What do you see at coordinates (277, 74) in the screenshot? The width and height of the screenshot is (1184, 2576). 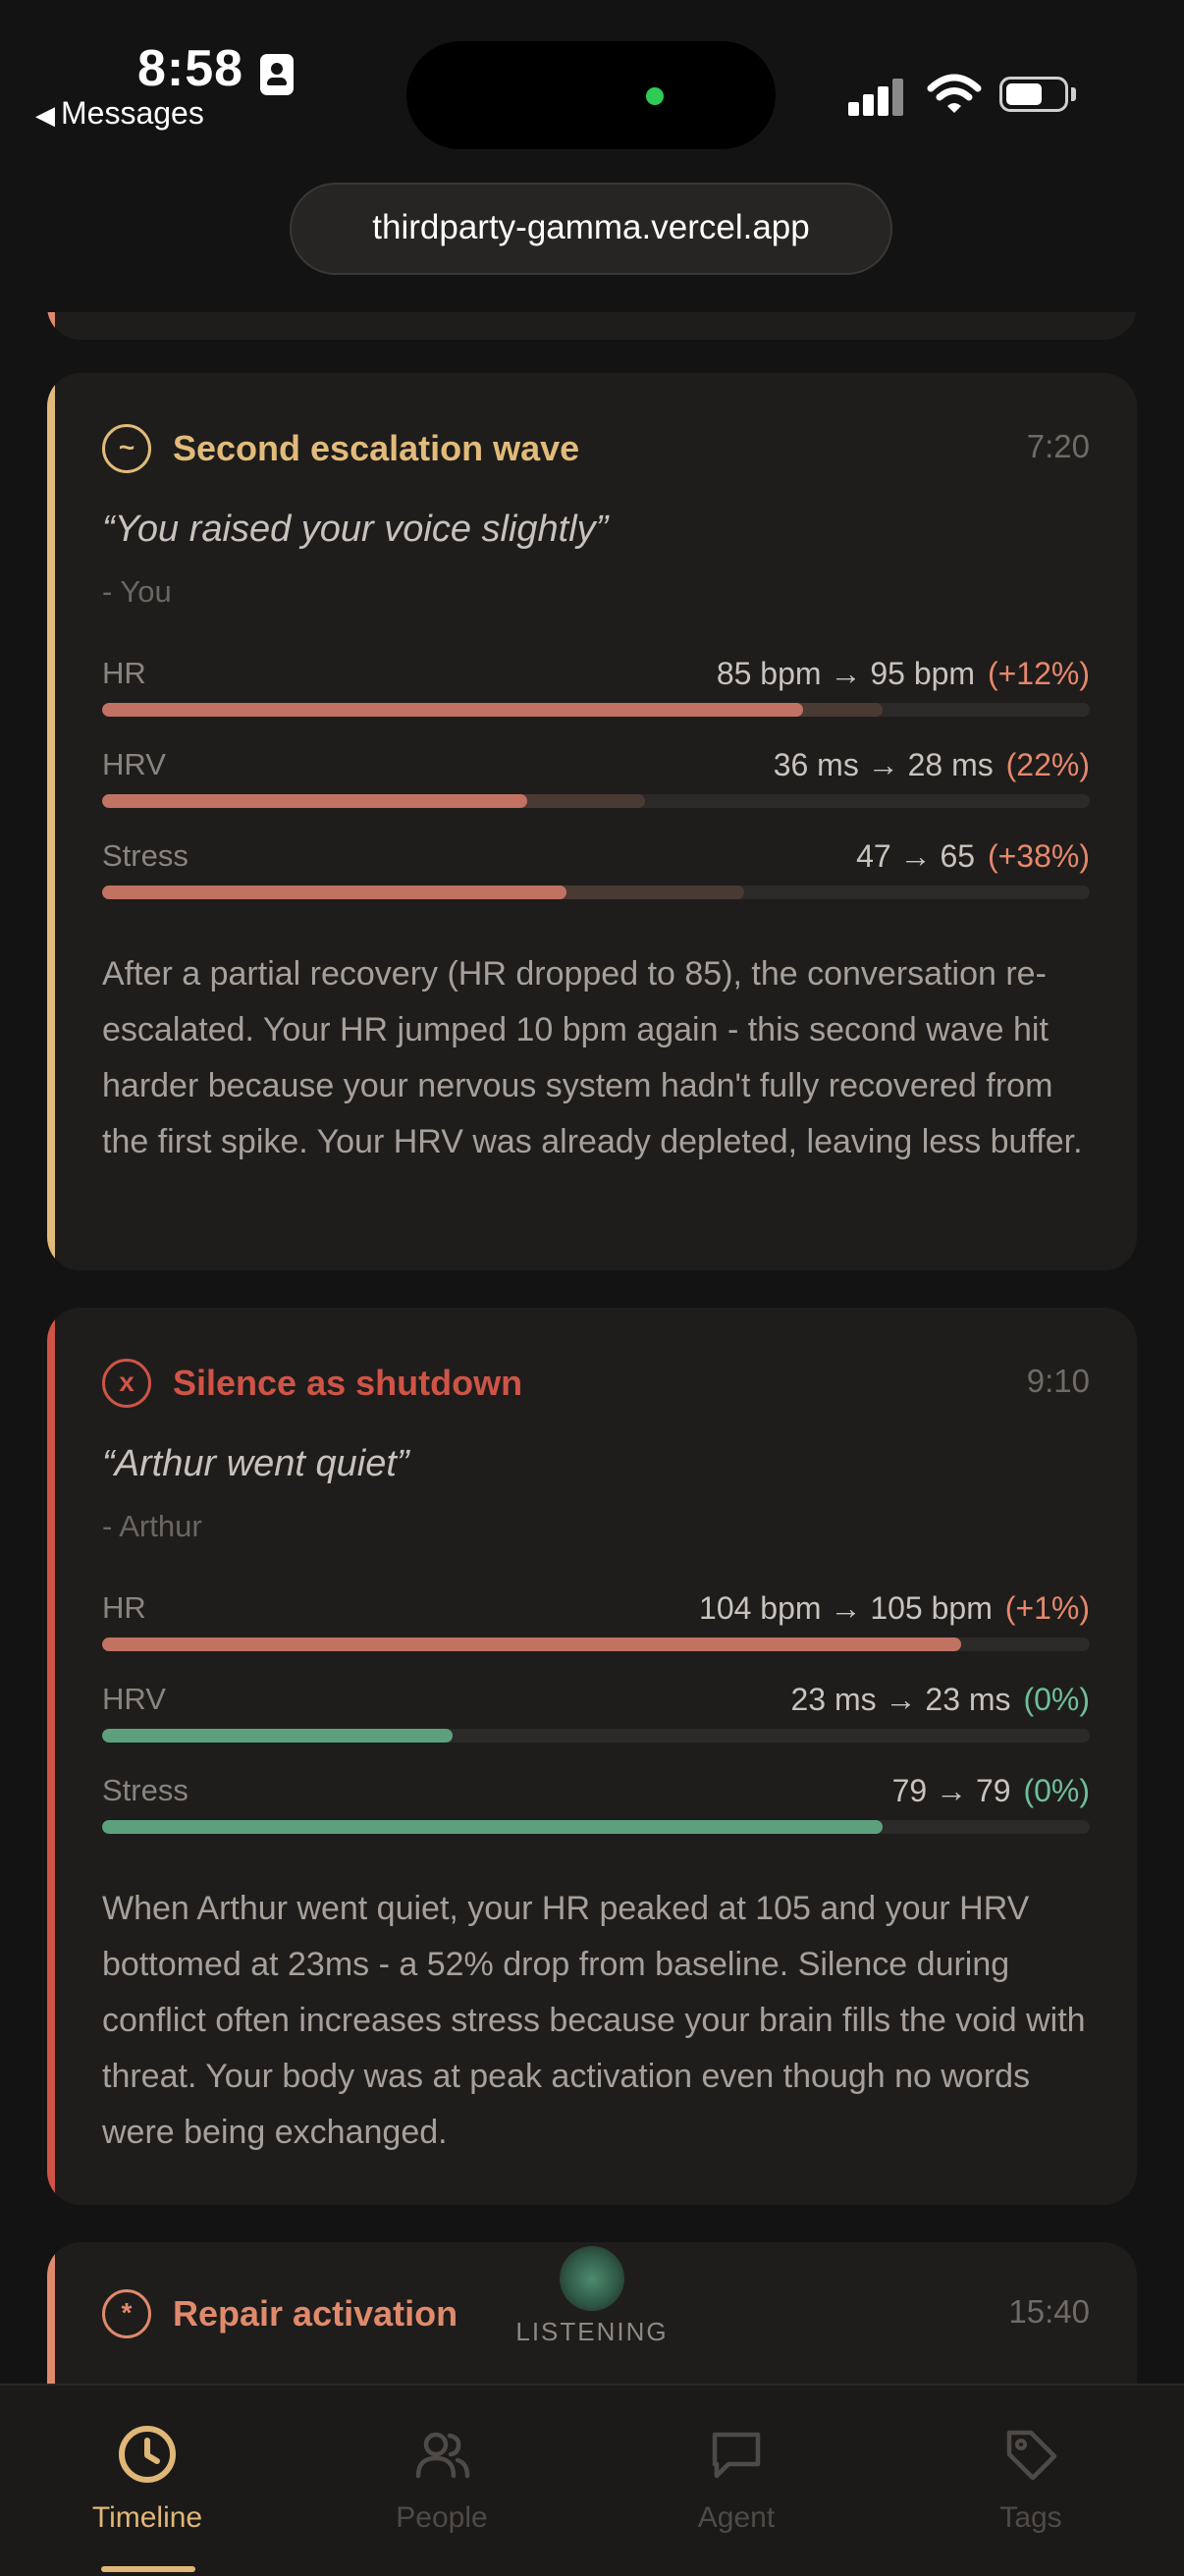 I see `contact-card-icon` at bounding box center [277, 74].